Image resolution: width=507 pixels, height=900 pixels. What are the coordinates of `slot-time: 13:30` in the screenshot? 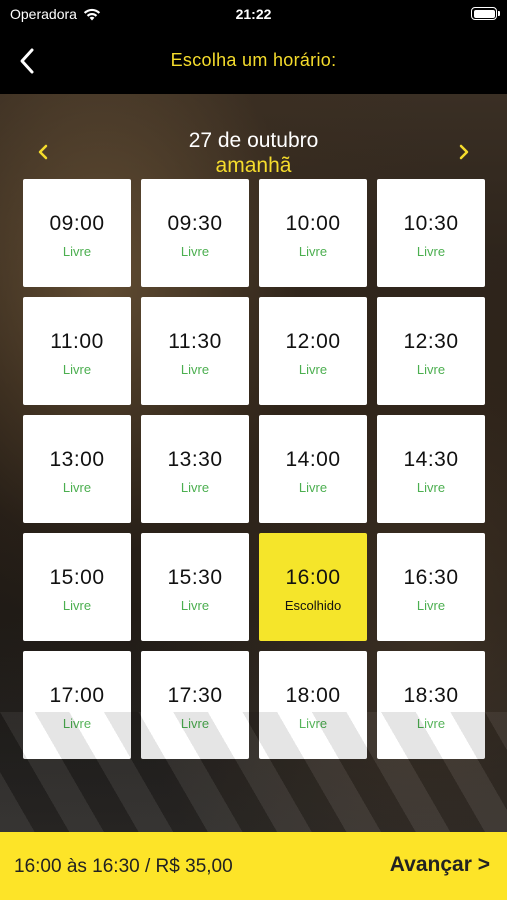 It's located at (195, 459).